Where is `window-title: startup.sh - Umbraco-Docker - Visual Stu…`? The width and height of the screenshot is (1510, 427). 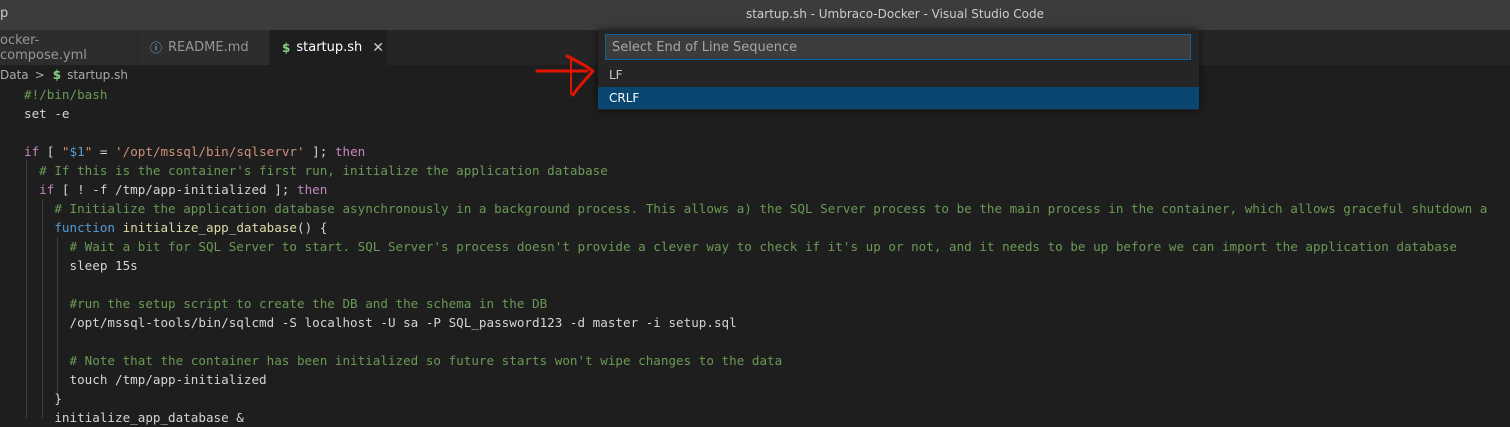 window-title: startup.sh - Umbraco-Docker - Visual Stu… is located at coordinates (895, 14).